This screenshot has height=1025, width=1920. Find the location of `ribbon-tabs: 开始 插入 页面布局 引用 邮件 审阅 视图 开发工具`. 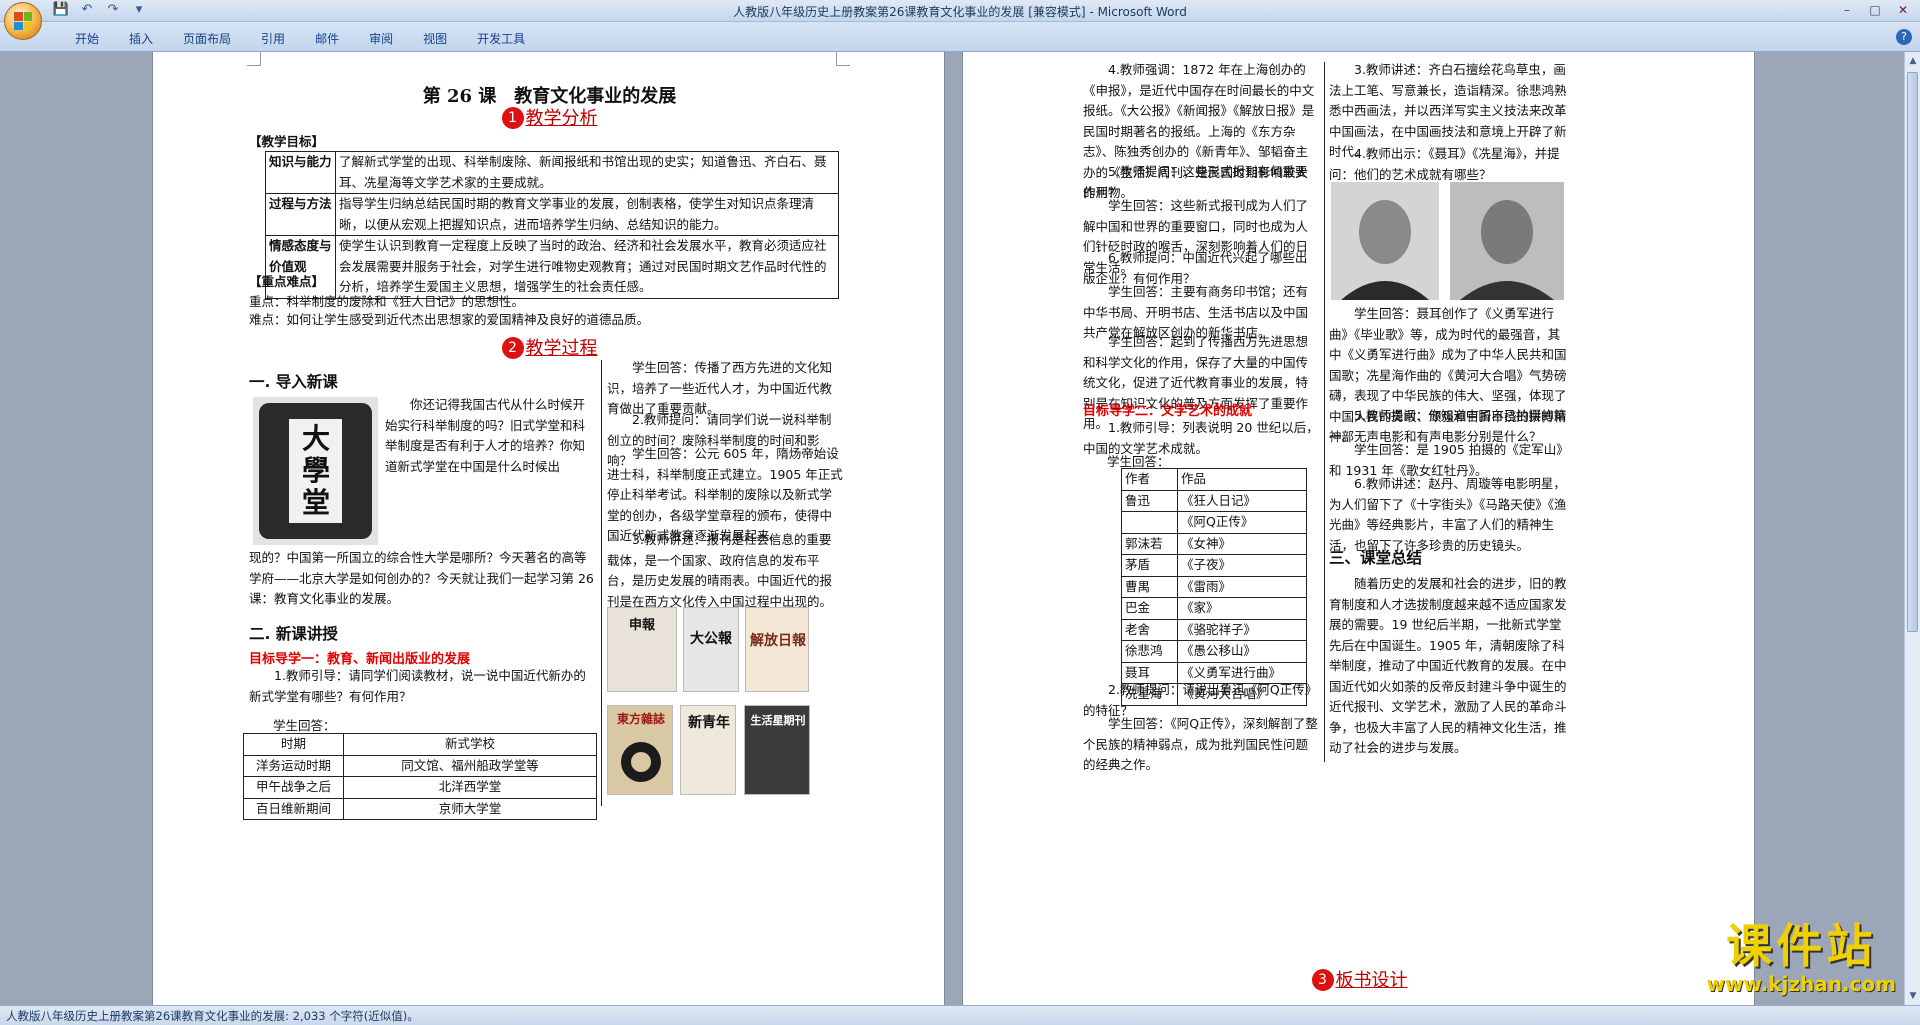

ribbon-tabs: 开始 插入 页面布局 引用 邮件 审阅 视图 开发工具 is located at coordinates (300, 38).